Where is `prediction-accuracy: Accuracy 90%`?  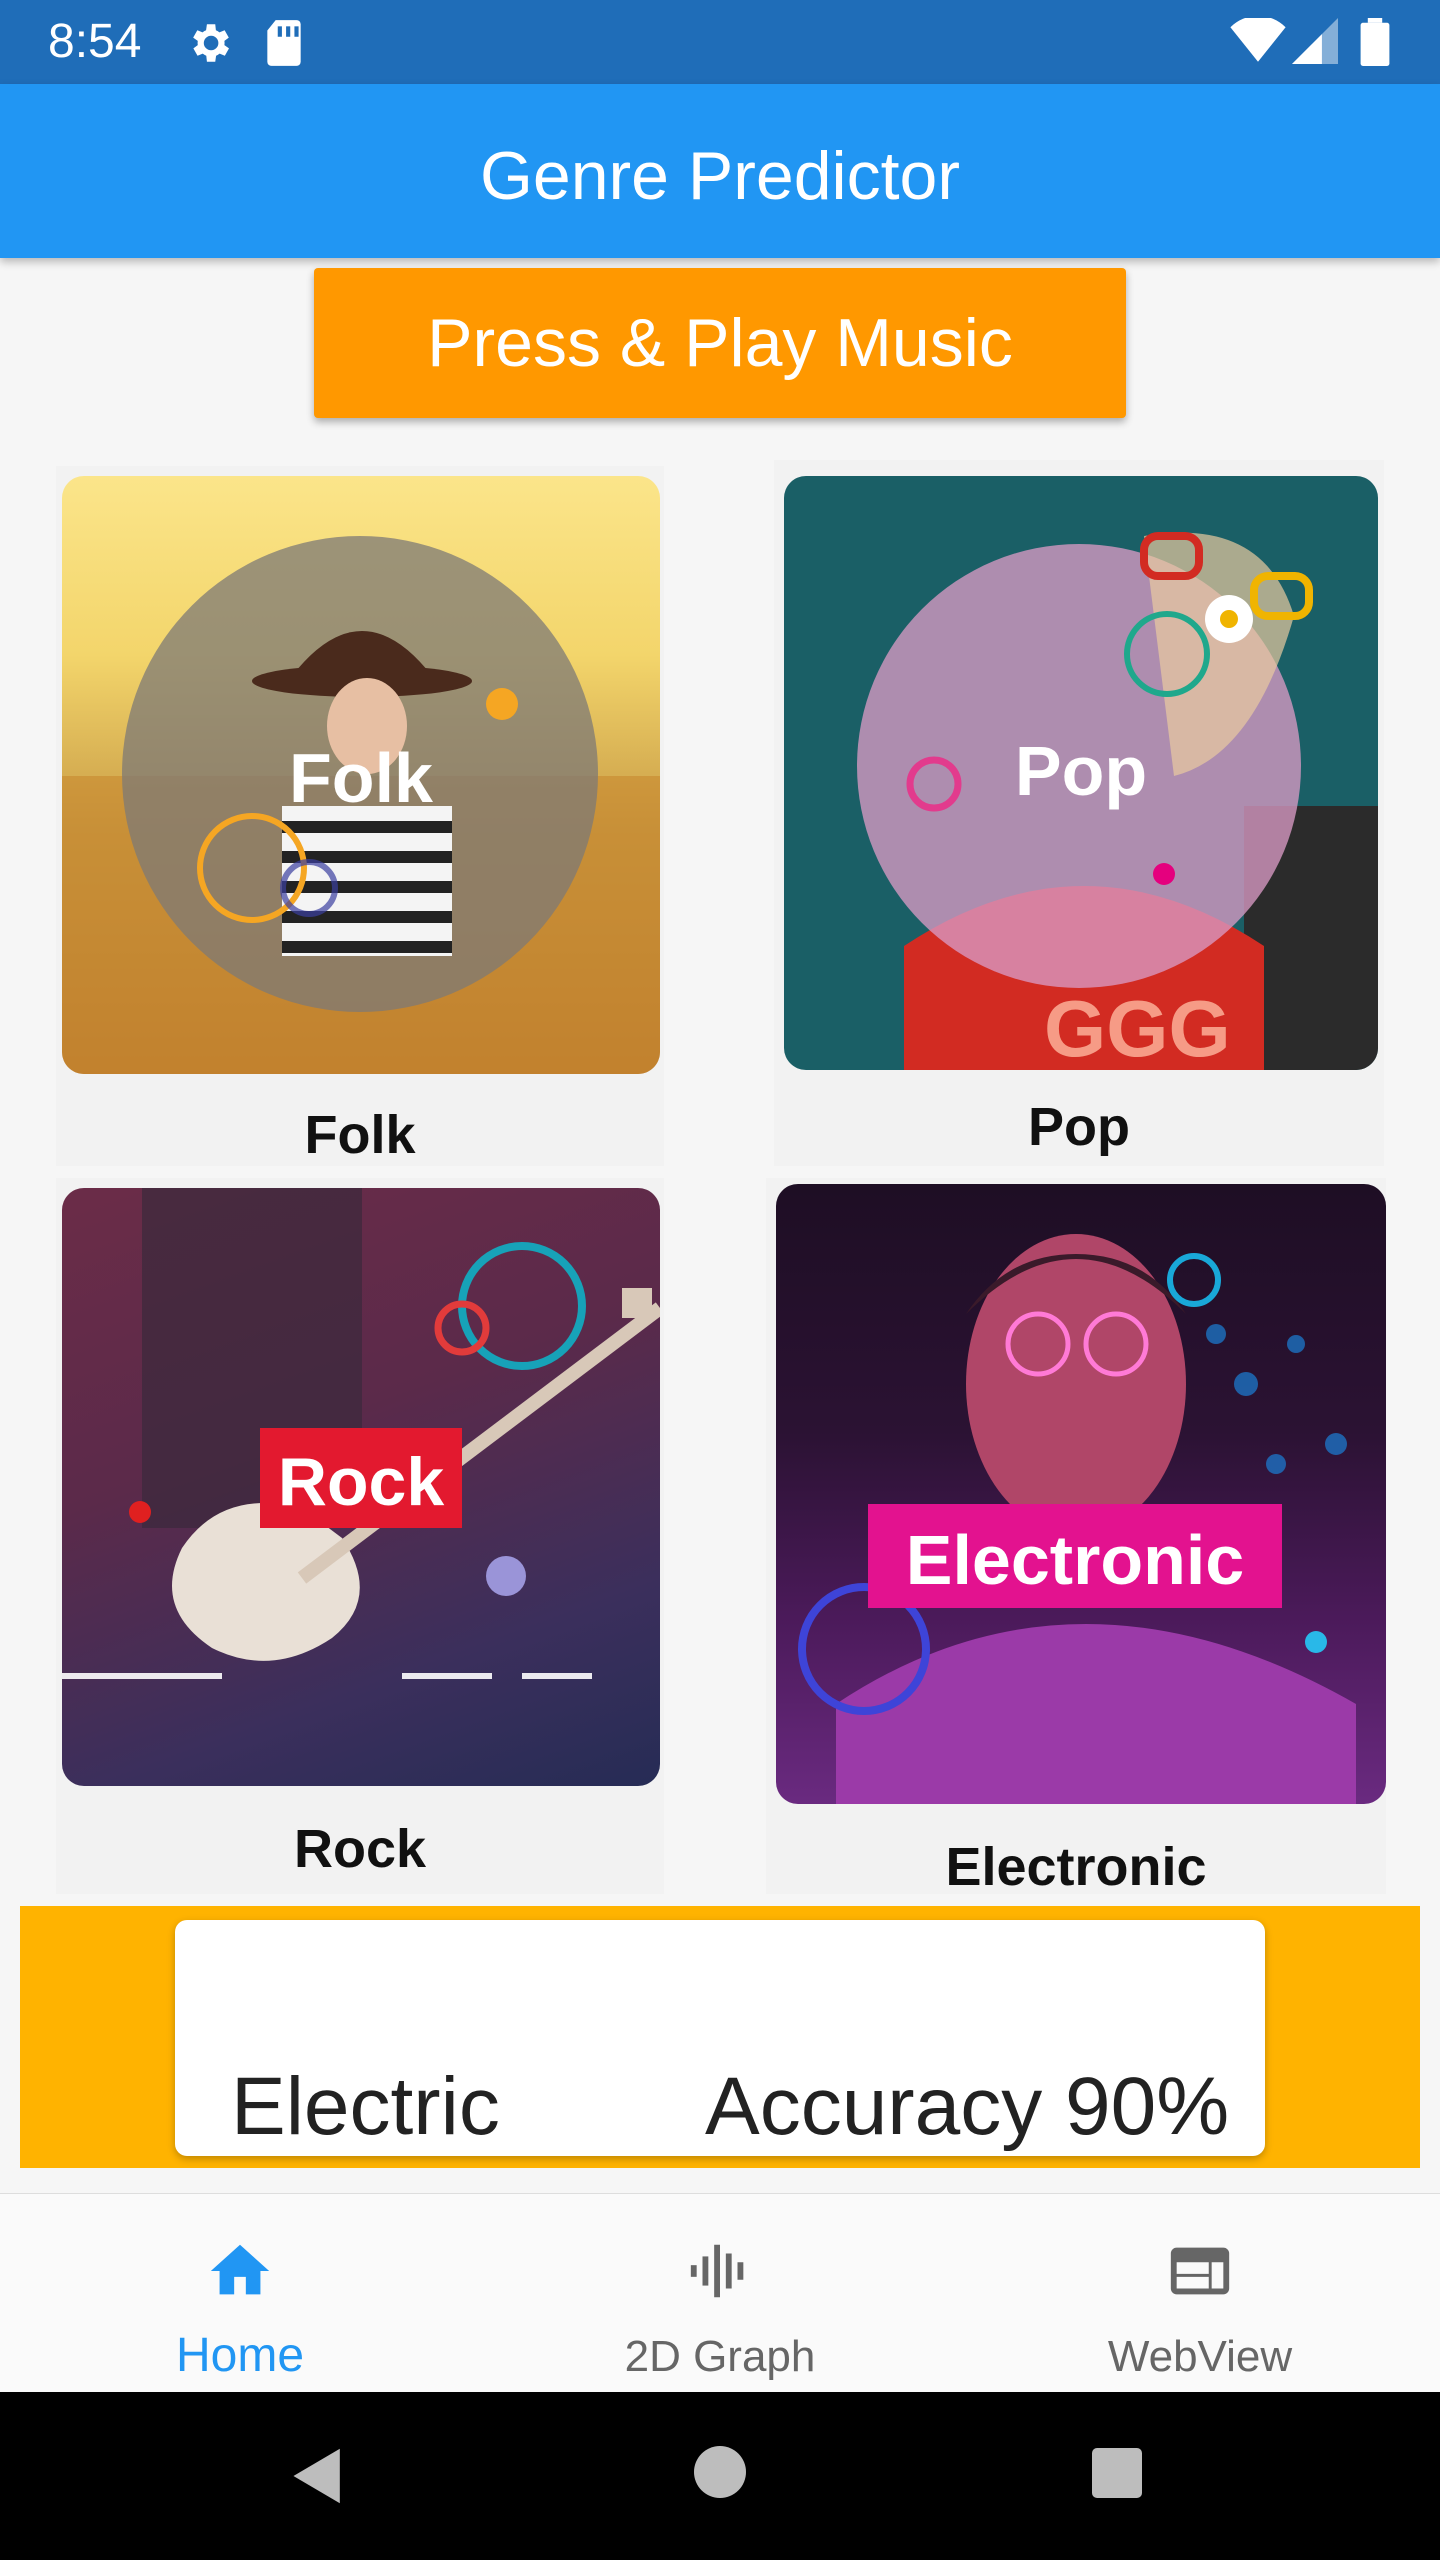
prediction-accuracy: Accuracy 90% is located at coordinates (967, 2106).